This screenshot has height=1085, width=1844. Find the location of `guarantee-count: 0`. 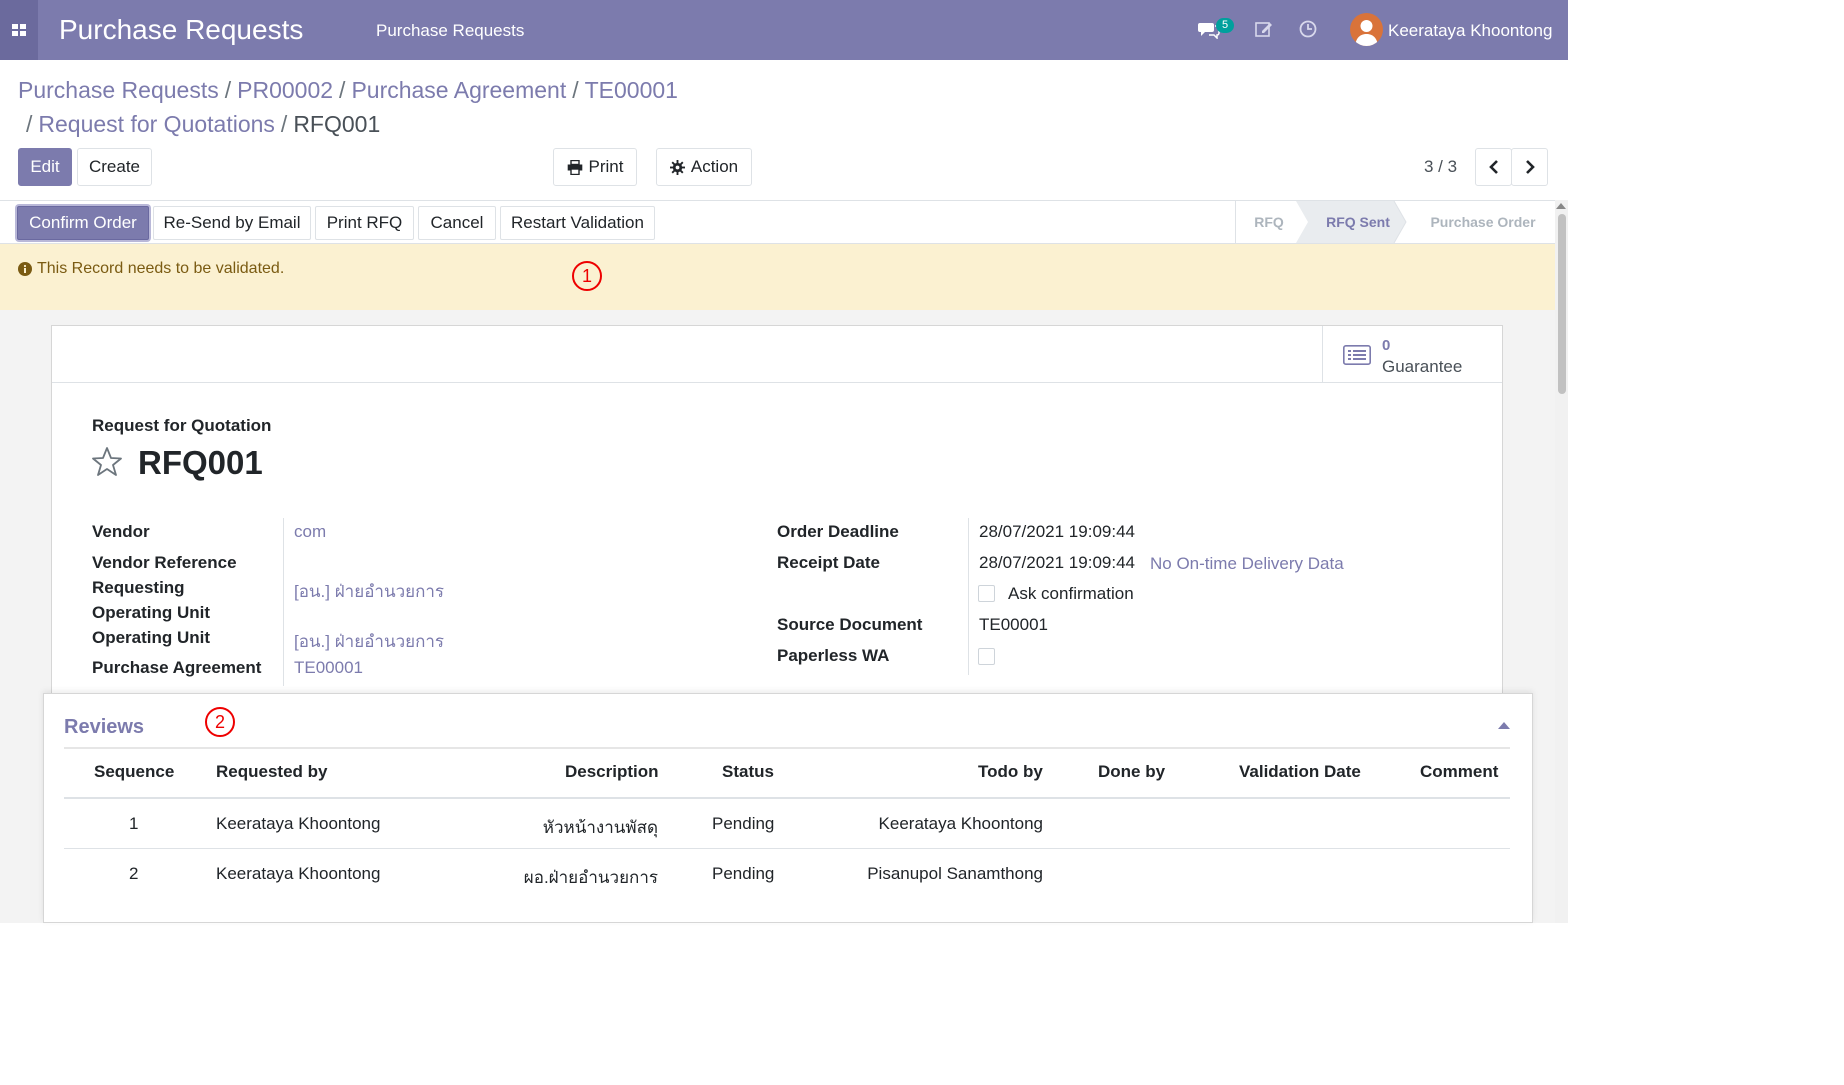

guarantee-count: 0 is located at coordinates (1386, 345).